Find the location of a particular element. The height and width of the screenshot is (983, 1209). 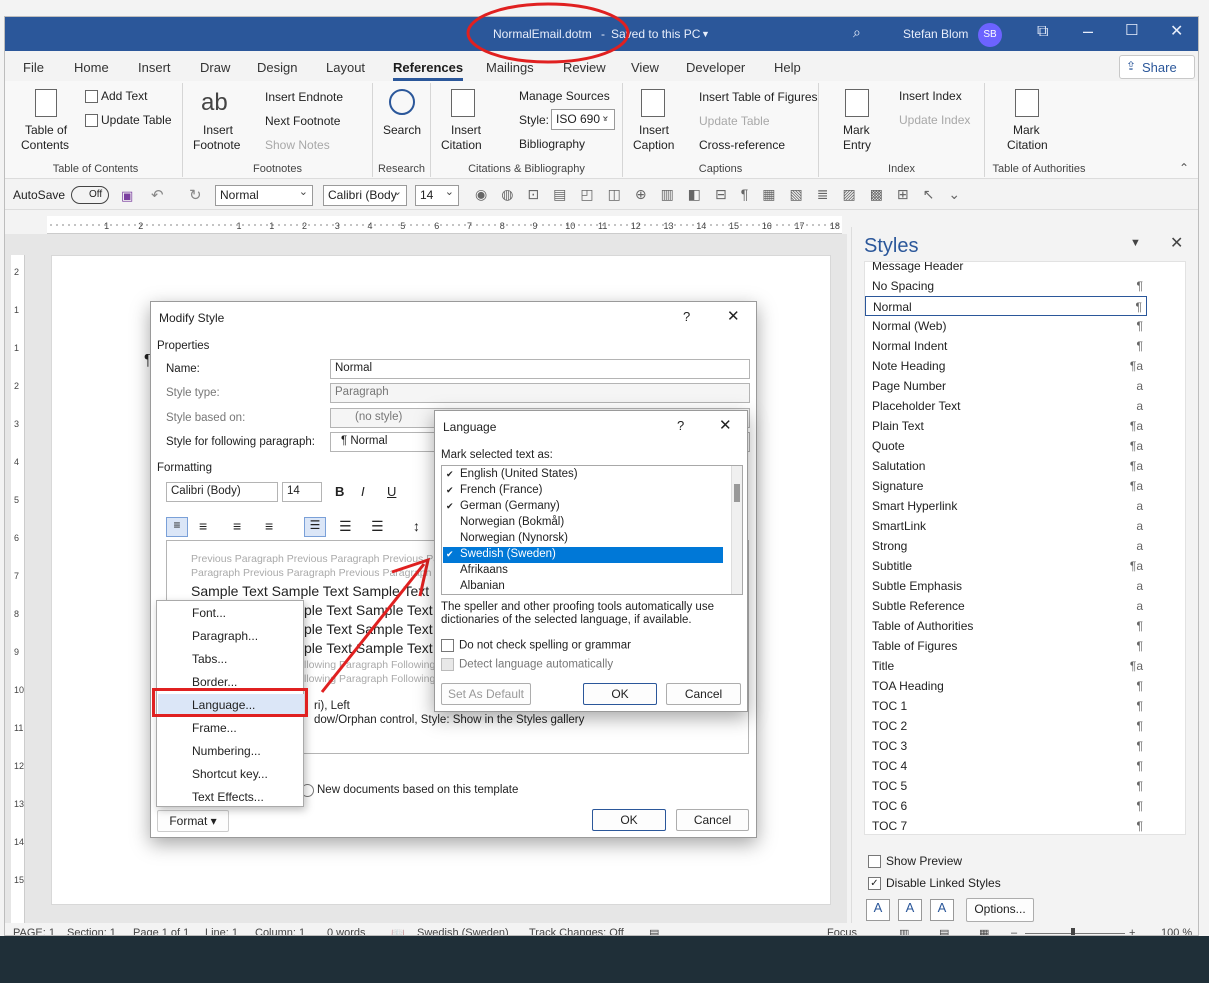

style-item: TOA Heading ¶ is located at coordinates (1006, 686).